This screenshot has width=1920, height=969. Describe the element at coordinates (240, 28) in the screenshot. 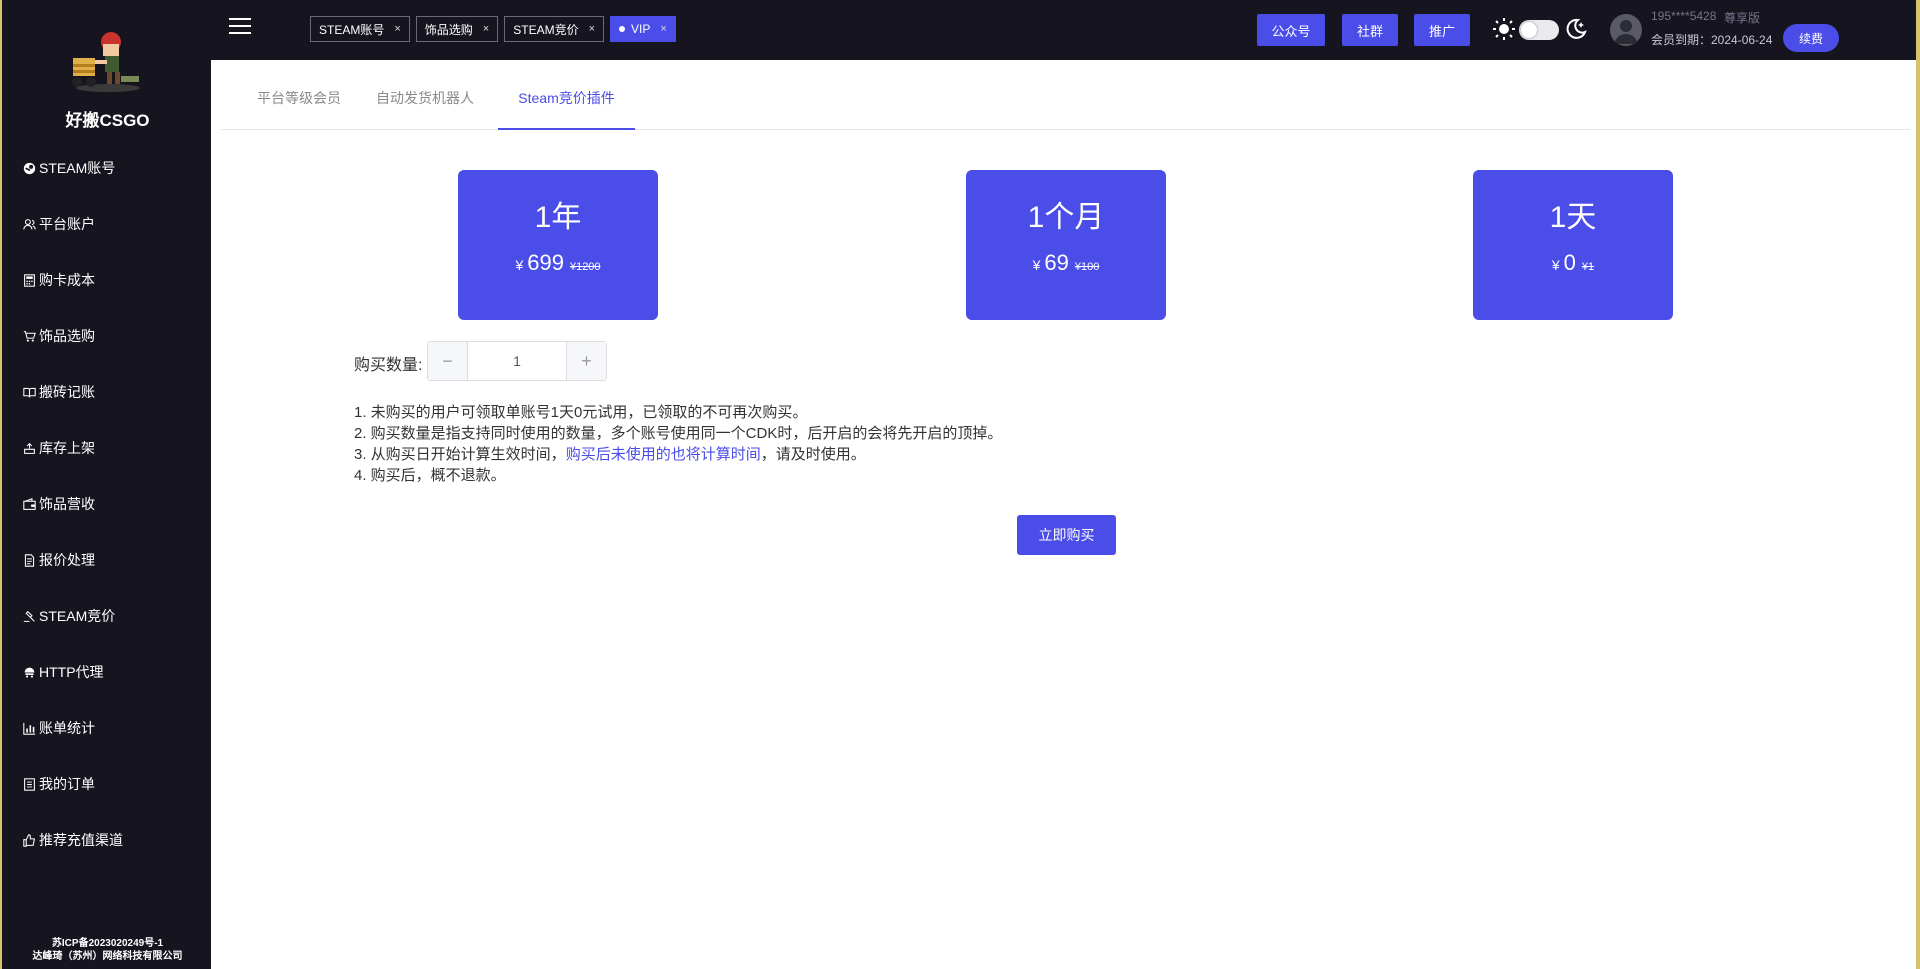

I see `menu-toggle-icon` at that location.